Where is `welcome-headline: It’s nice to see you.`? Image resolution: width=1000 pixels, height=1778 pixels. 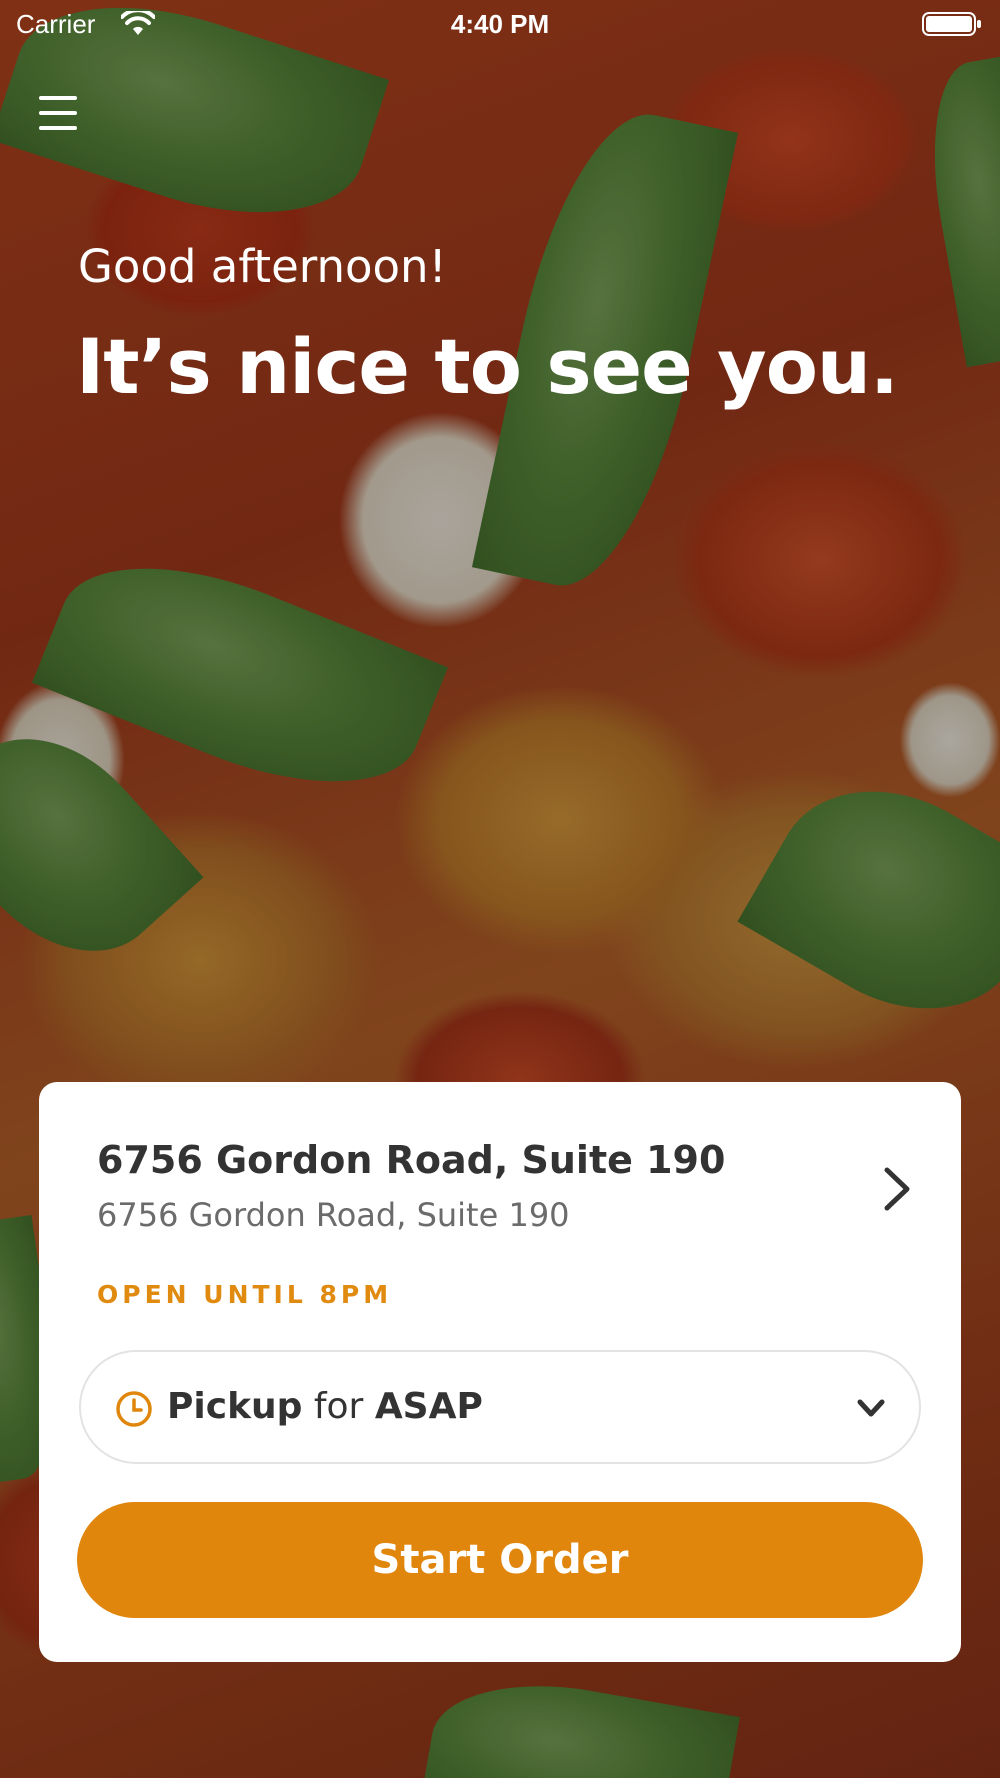 welcome-headline: It’s nice to see you. is located at coordinates (487, 366).